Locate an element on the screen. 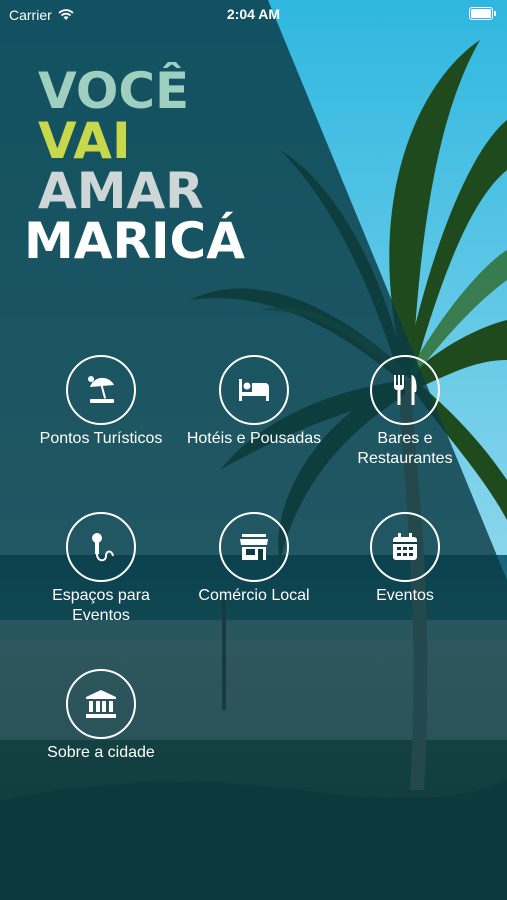 Image resolution: width=507 pixels, height=900 pixels. menu-bares-restaurantes: Bares e Restaurantes is located at coordinates (405, 412).